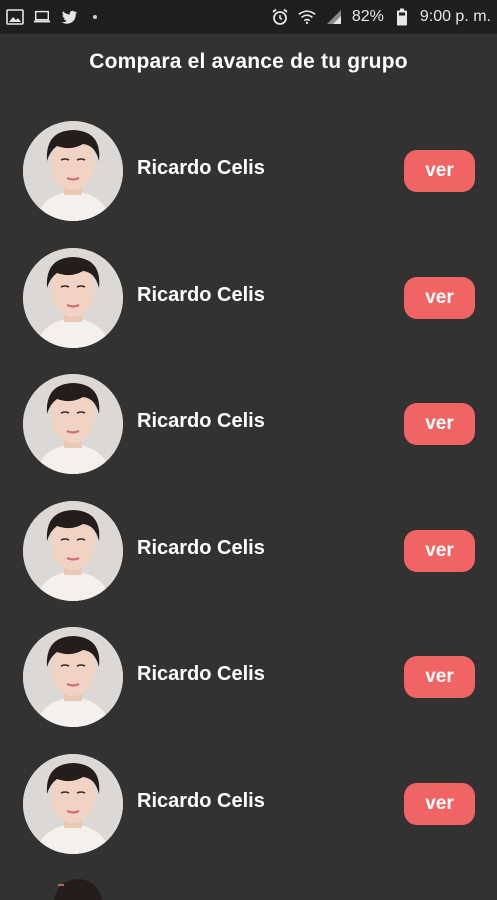 The width and height of the screenshot is (497, 900). Describe the element at coordinates (402, 17) in the screenshot. I see `battery-icon` at that location.